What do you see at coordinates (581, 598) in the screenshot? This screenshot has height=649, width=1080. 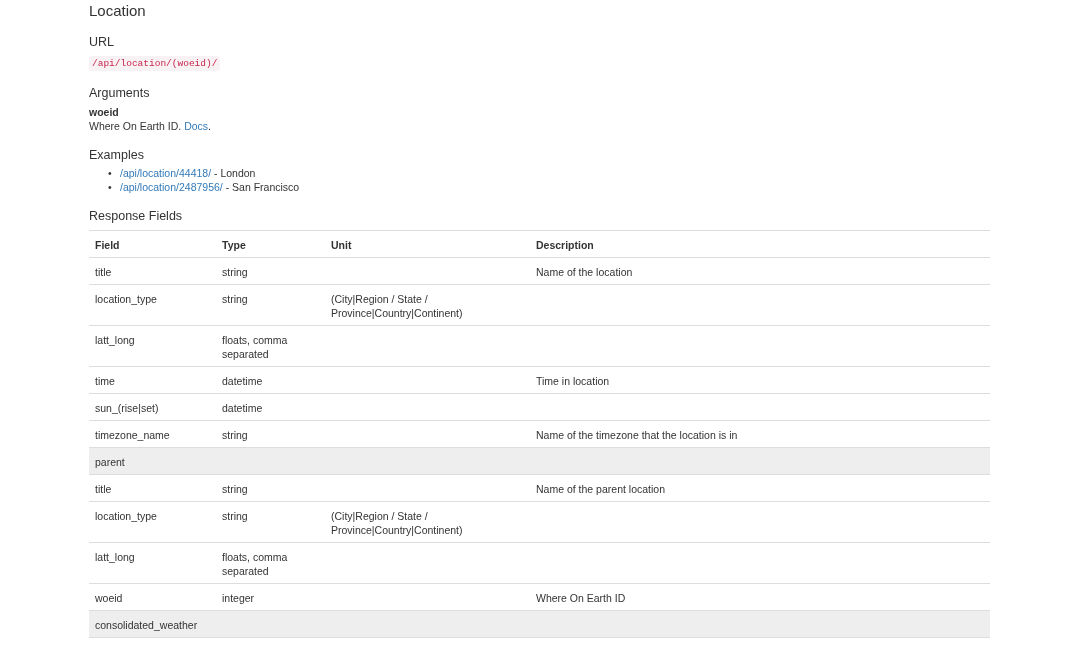 I see `table-cell: Where On Earth ID` at bounding box center [581, 598].